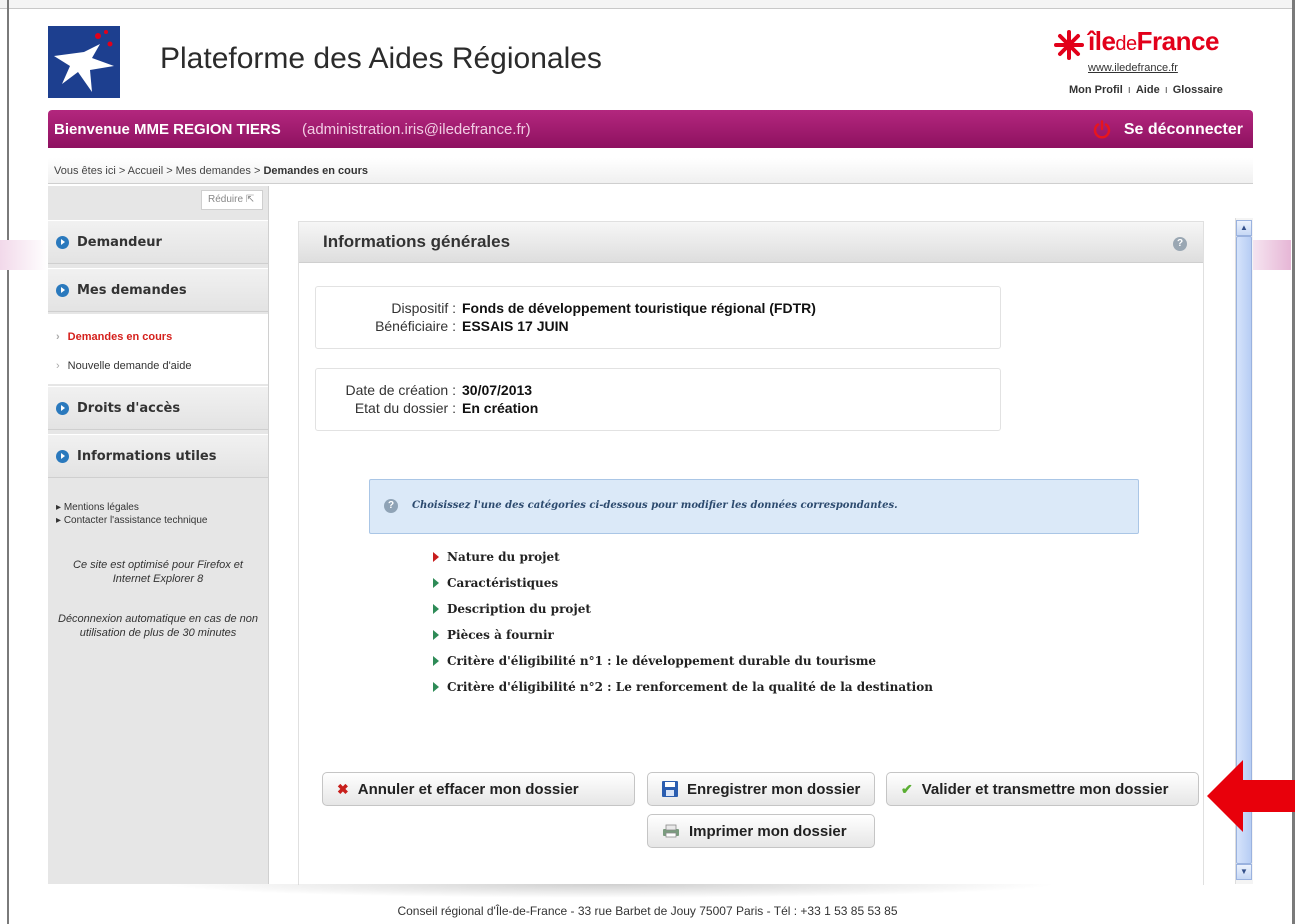  Describe the element at coordinates (1096, 90) in the screenshot. I see `top-link-profile: Mon Profil` at that location.